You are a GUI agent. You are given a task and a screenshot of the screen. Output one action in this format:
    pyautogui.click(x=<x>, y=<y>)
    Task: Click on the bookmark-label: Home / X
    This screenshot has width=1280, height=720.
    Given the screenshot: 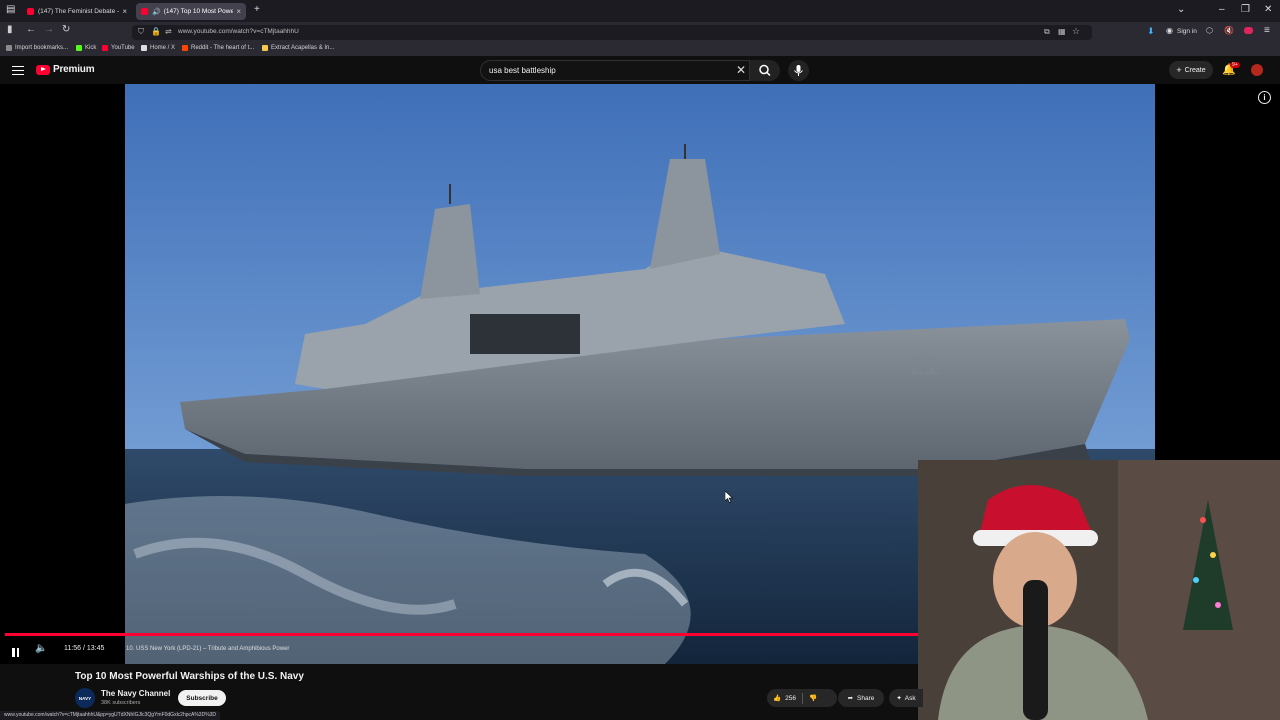 What is the action you would take?
    pyautogui.click(x=163, y=48)
    